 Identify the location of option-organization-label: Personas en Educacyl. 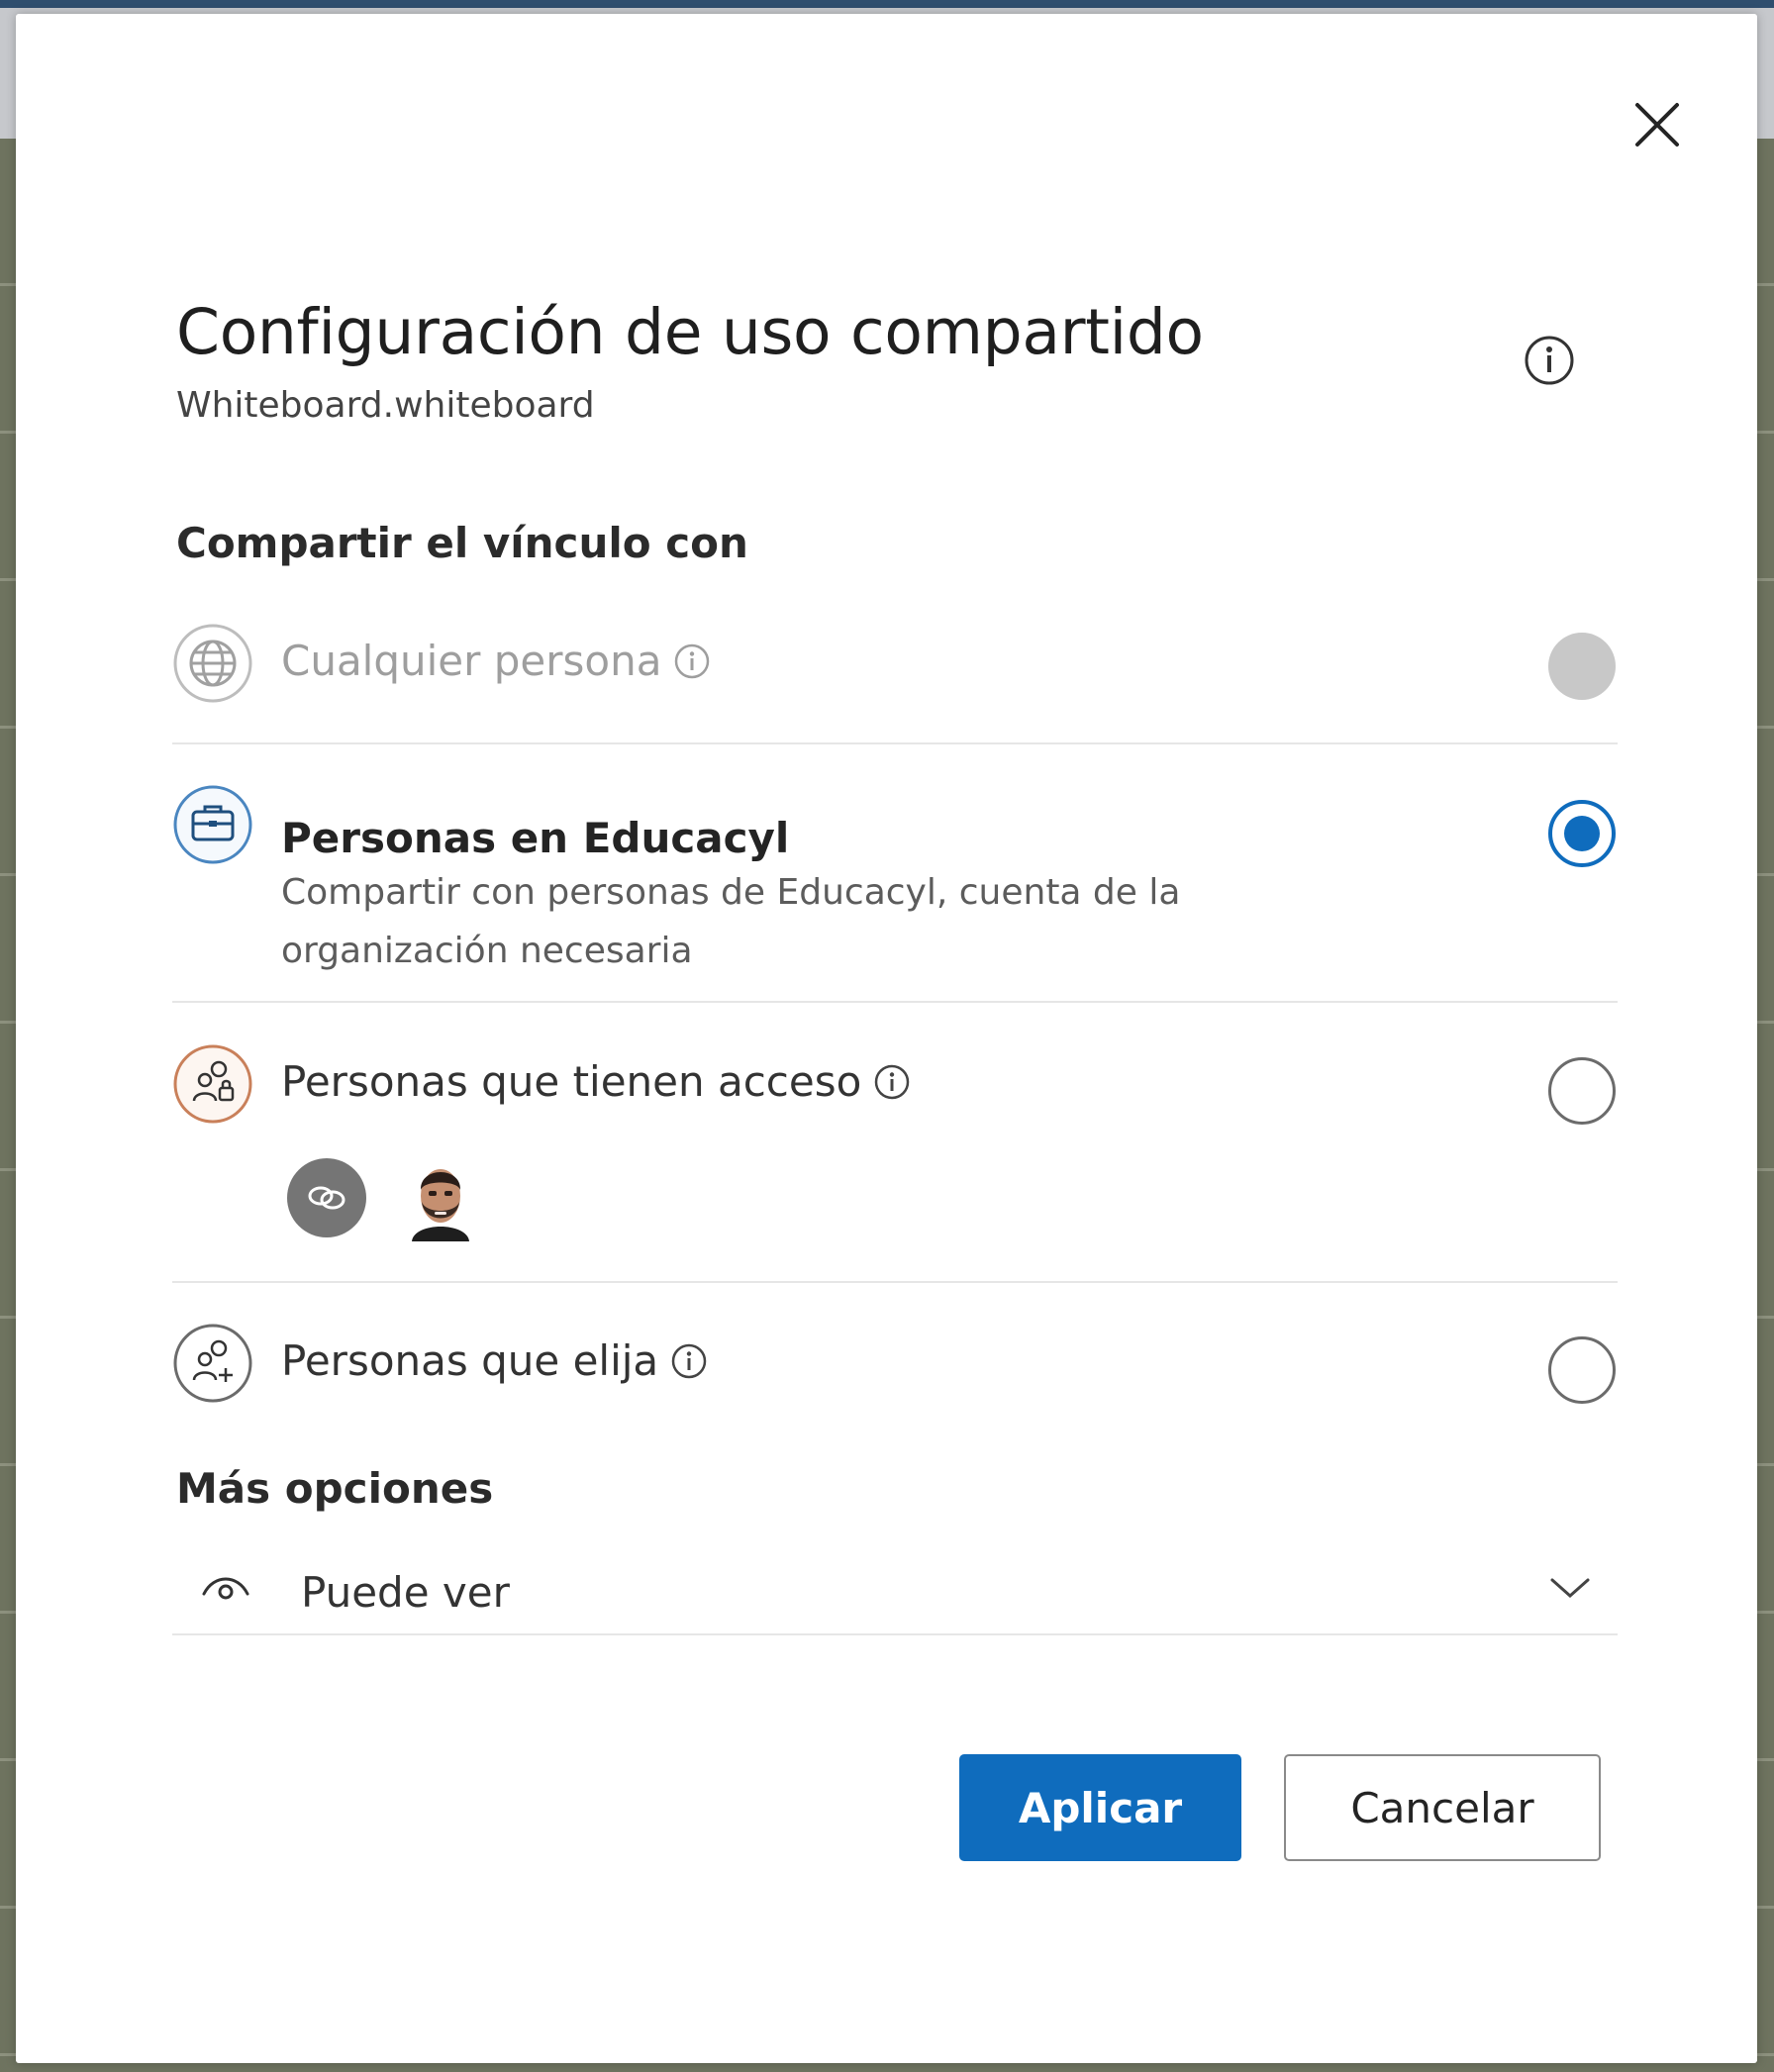
(535, 838).